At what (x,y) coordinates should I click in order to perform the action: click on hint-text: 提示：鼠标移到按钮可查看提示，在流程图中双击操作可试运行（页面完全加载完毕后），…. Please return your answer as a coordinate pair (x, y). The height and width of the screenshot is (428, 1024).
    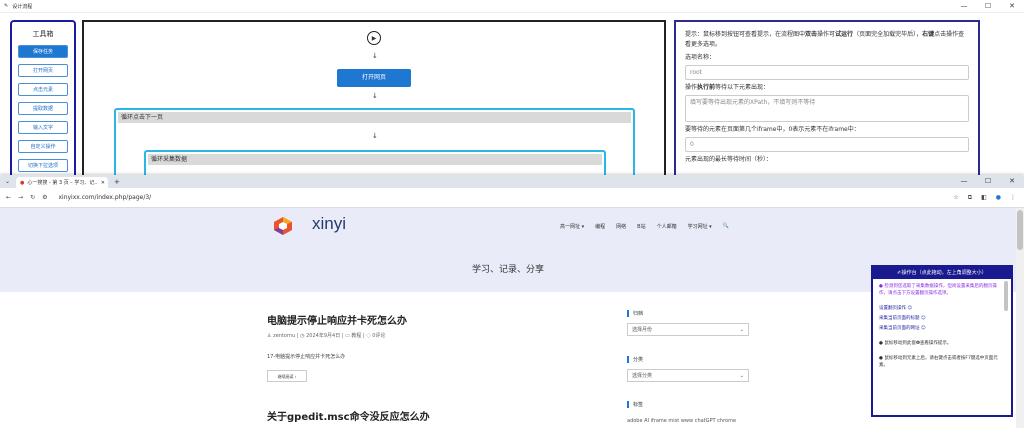
    Looking at the image, I should click on (825, 39).